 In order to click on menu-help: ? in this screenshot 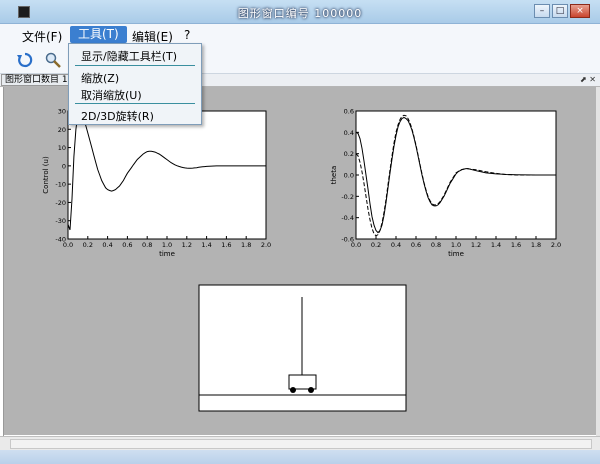, I will do `click(187, 35)`.